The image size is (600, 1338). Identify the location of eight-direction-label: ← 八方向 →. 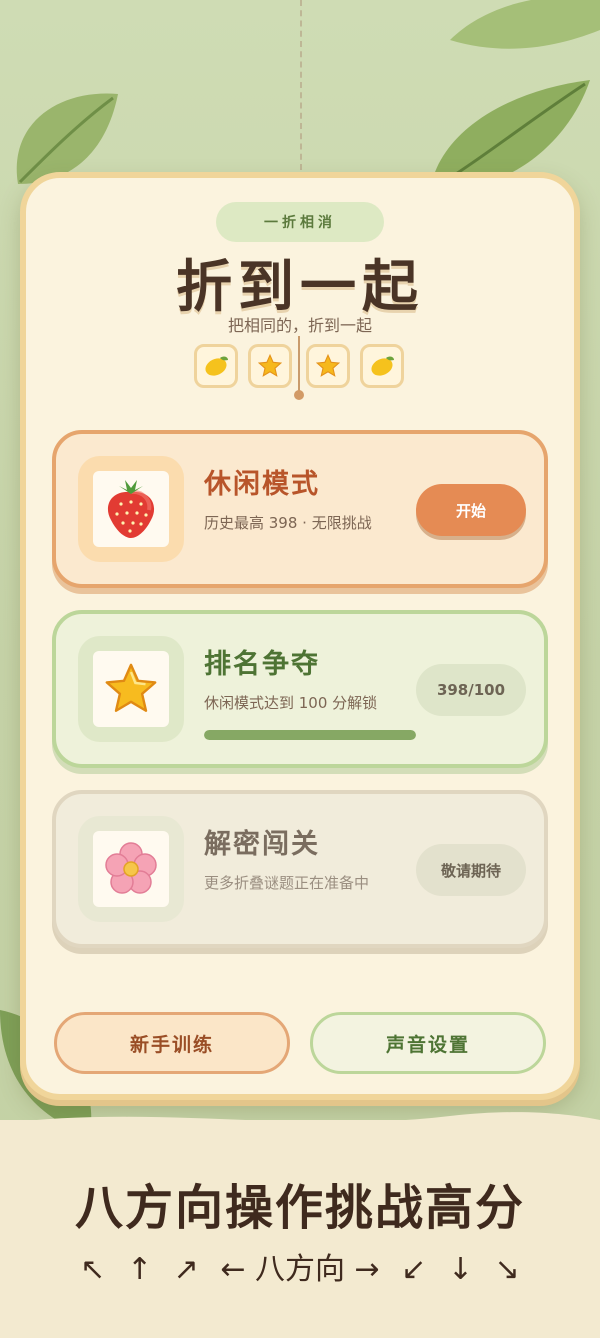
(300, 1269).